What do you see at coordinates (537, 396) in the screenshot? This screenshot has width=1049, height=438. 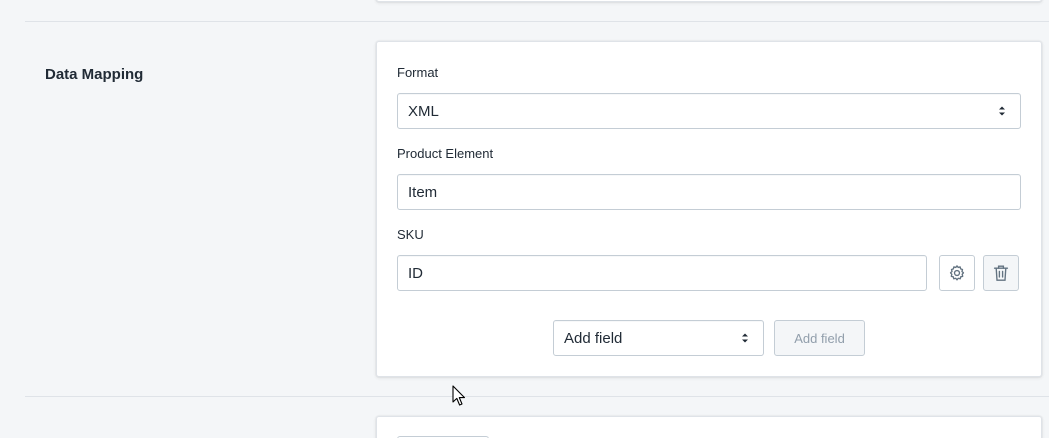 I see `section-divider-bottom` at bounding box center [537, 396].